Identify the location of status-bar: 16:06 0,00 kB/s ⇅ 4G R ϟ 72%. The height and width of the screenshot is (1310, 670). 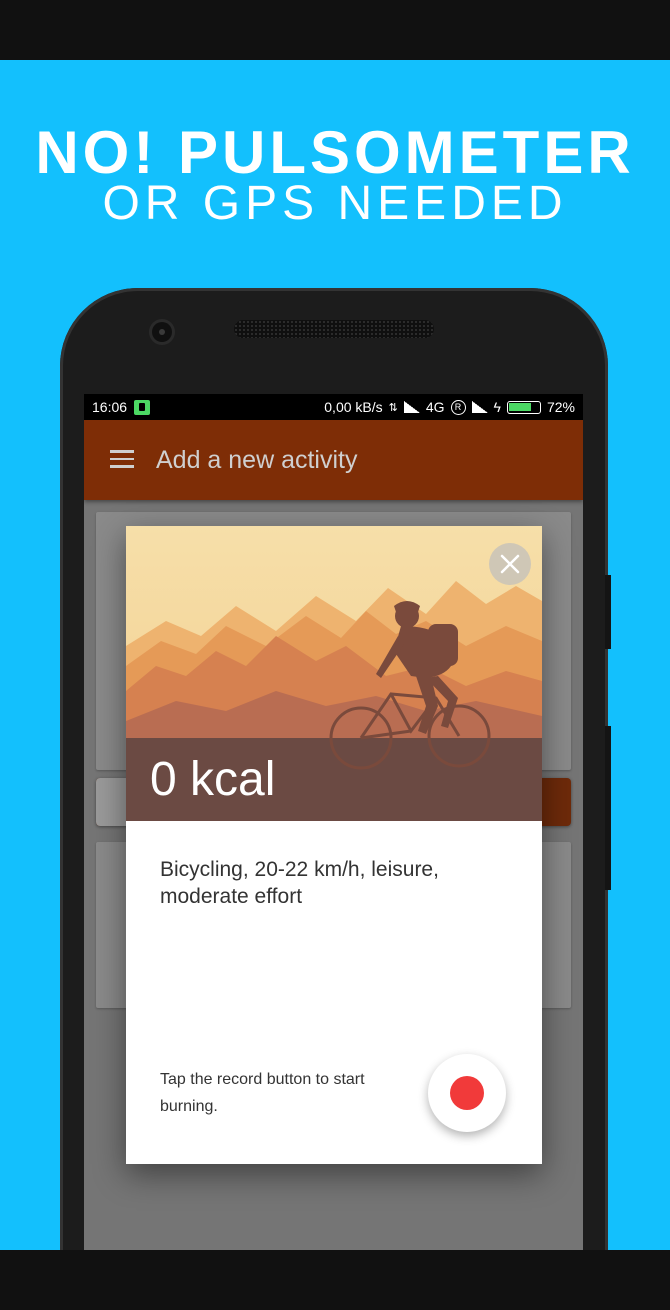
(333, 407).